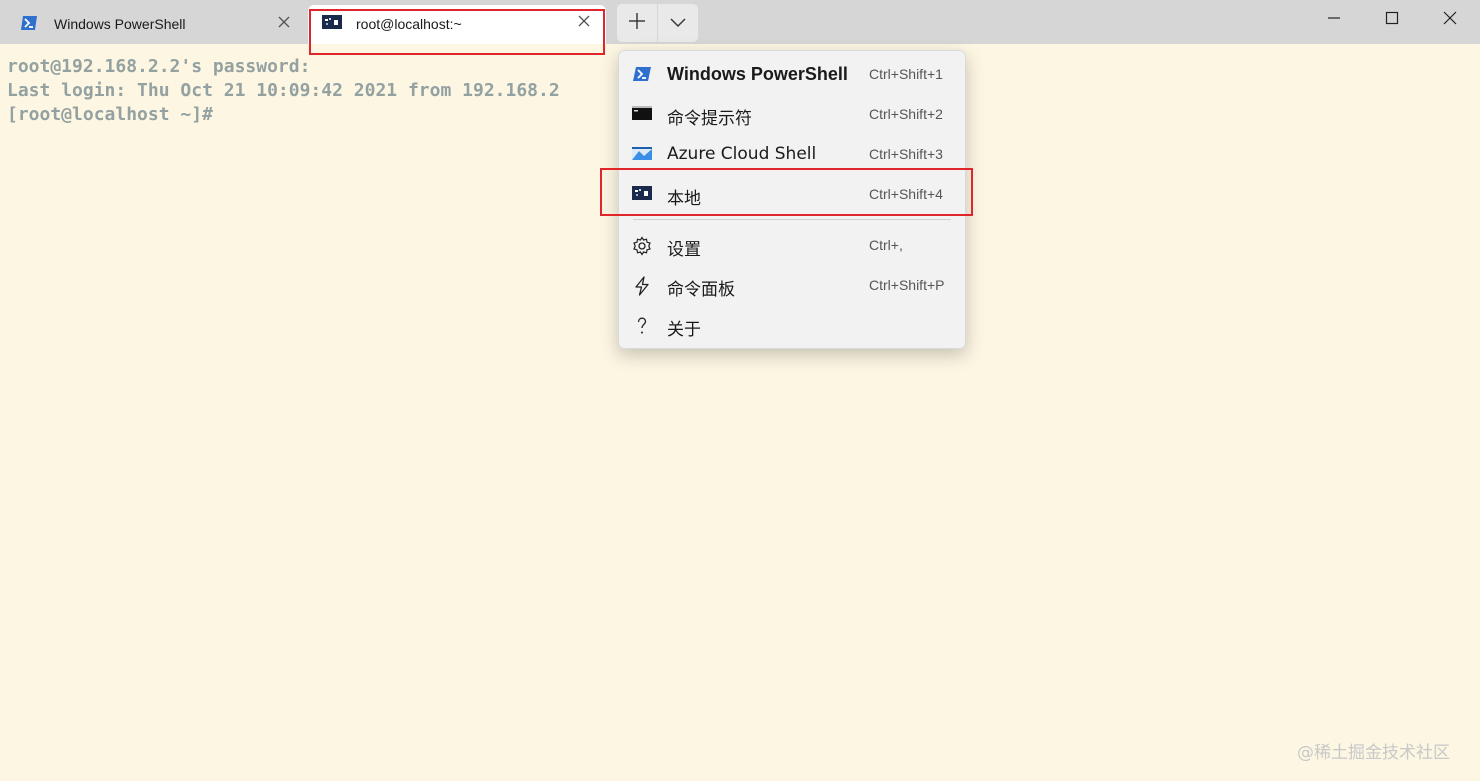  I want to click on menu-item-windows-powershell: Windows PowerShell Ctrl+Shift+1, so click(792, 74).